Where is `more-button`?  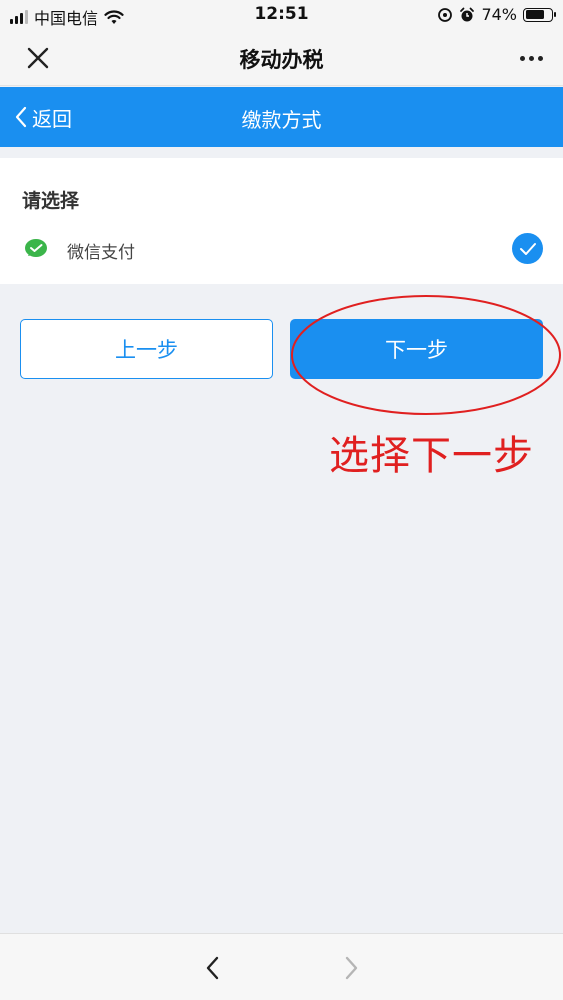 more-button is located at coordinates (531, 58).